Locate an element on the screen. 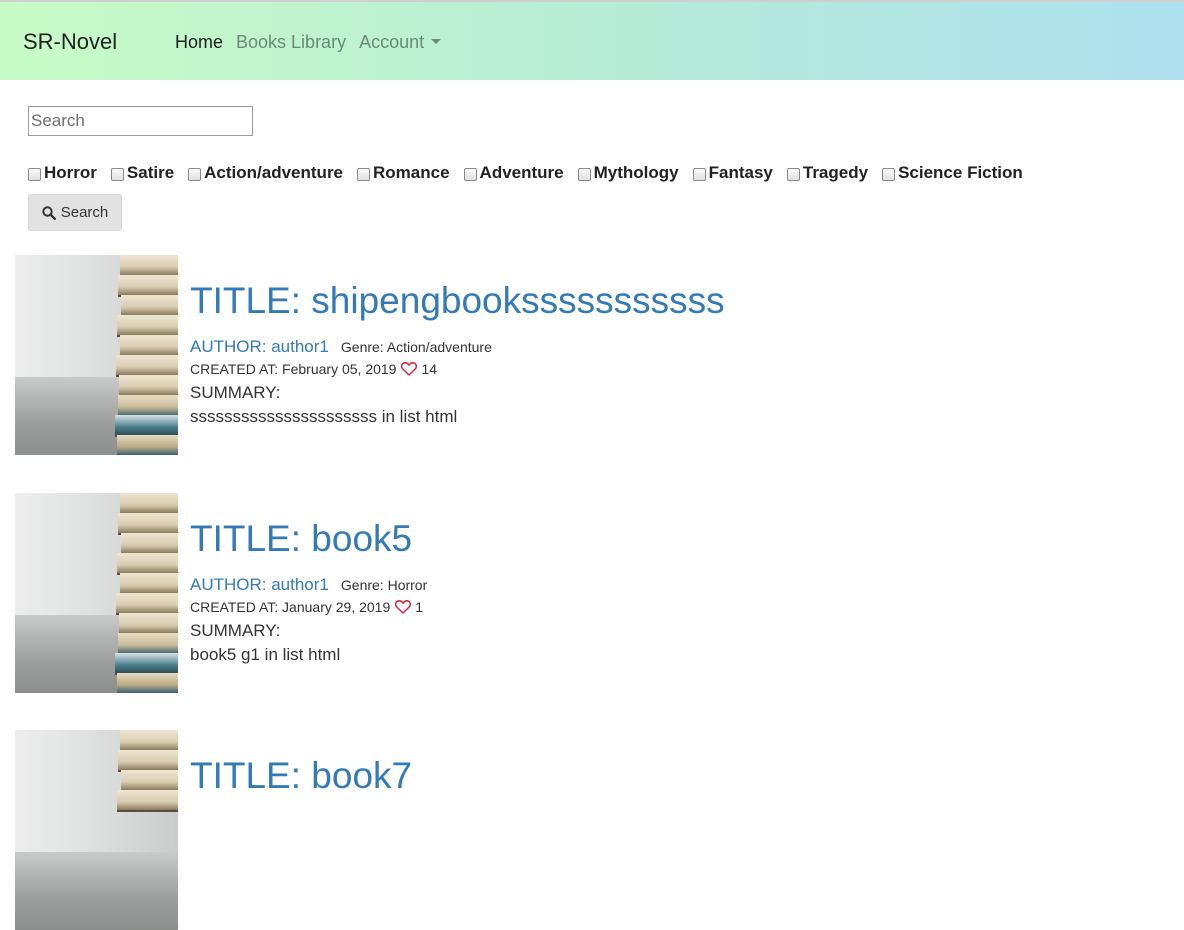 This screenshot has width=1184, height=930. book-like-count: 14 is located at coordinates (429, 369).